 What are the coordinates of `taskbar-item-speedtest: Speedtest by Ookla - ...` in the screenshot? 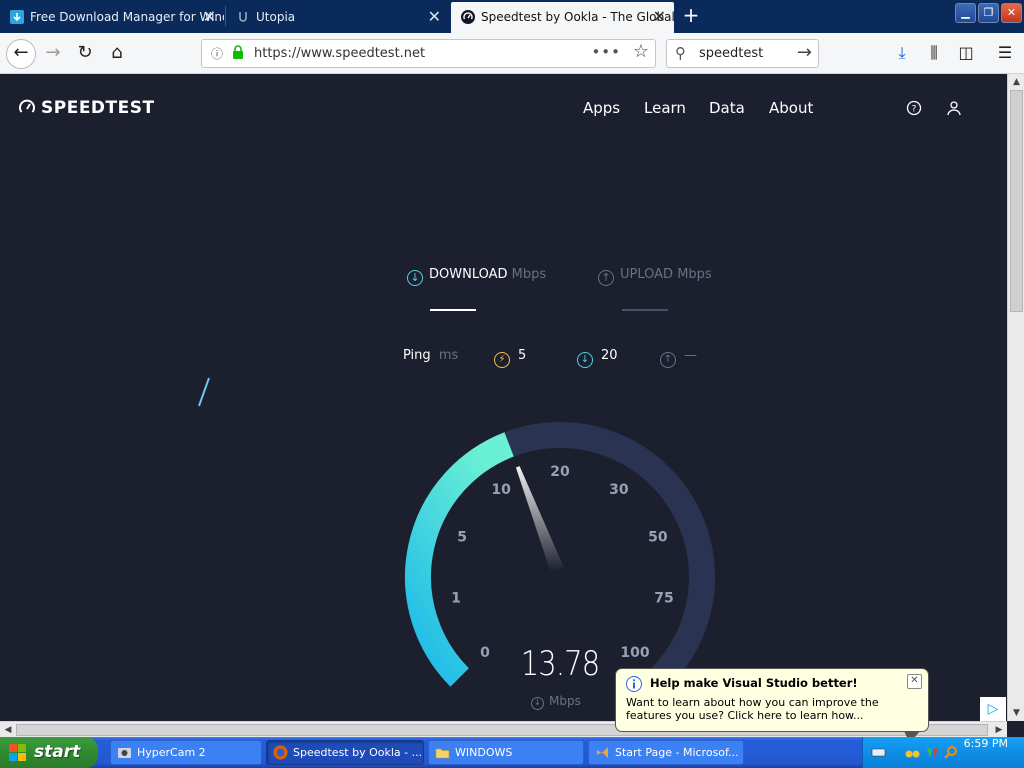 It's located at (345, 752).